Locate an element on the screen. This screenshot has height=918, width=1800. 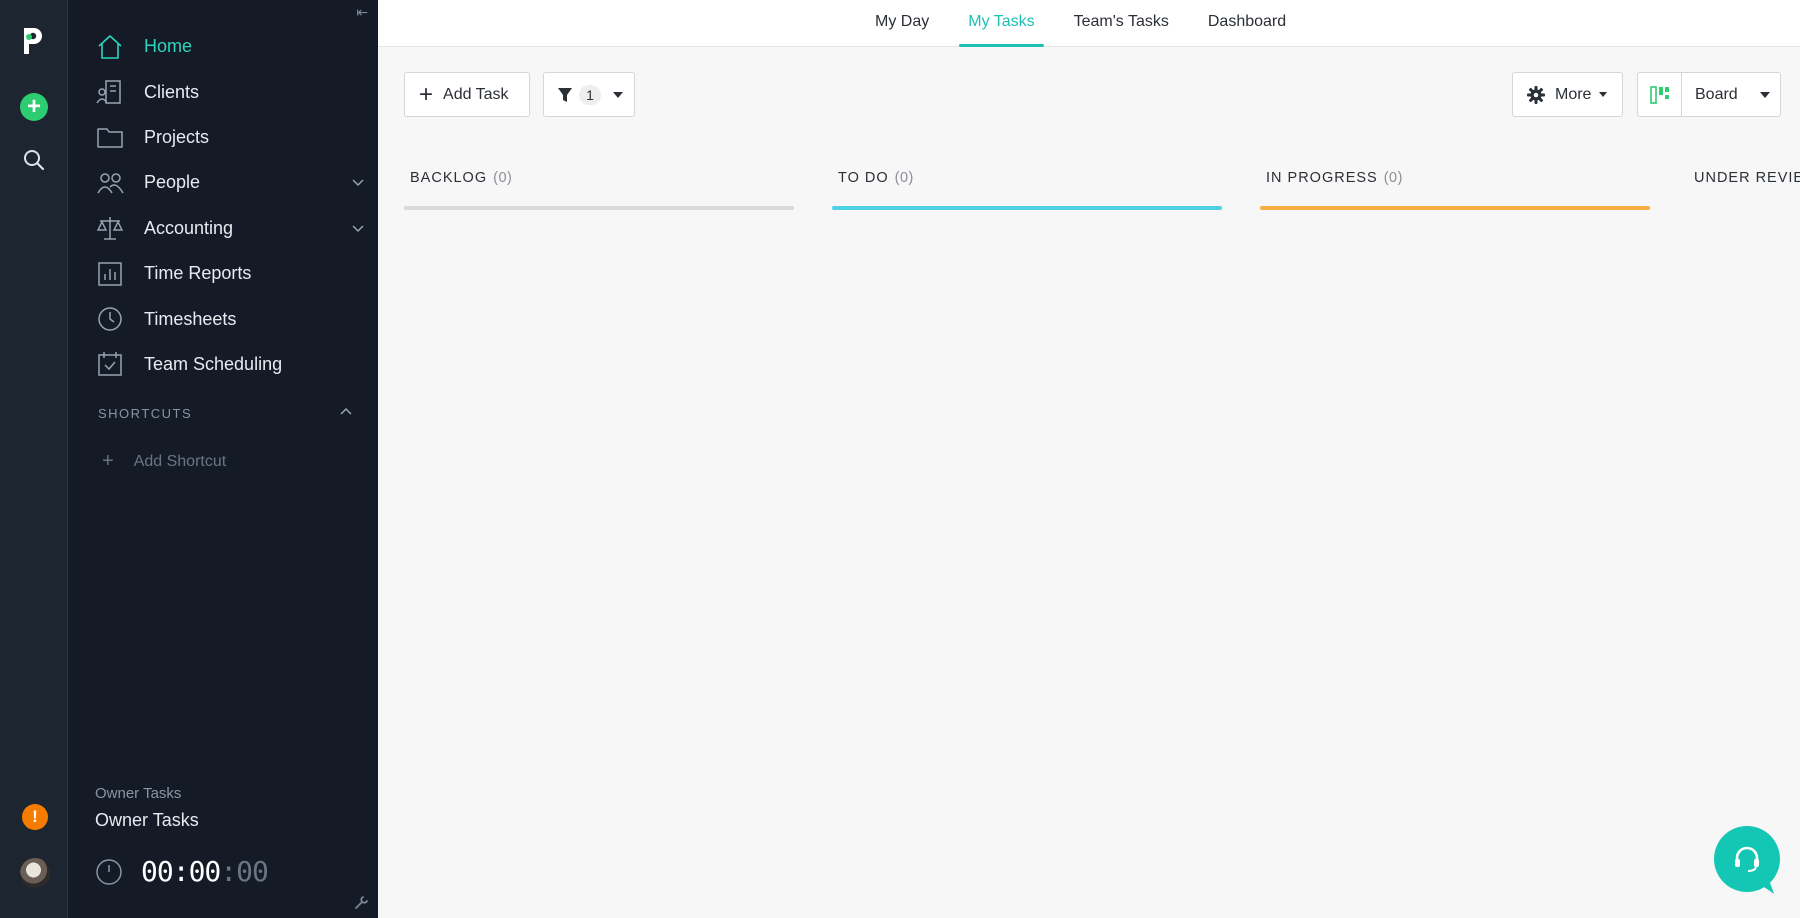
home-icon is located at coordinates (110, 47).